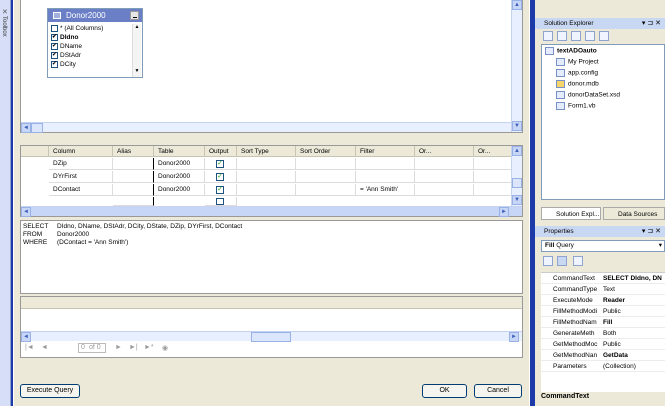 Image resolution: width=665 pixels, height=406 pixels. What do you see at coordinates (603, 311) in the screenshot?
I see `property-row: FillMethodModi Public` at bounding box center [603, 311].